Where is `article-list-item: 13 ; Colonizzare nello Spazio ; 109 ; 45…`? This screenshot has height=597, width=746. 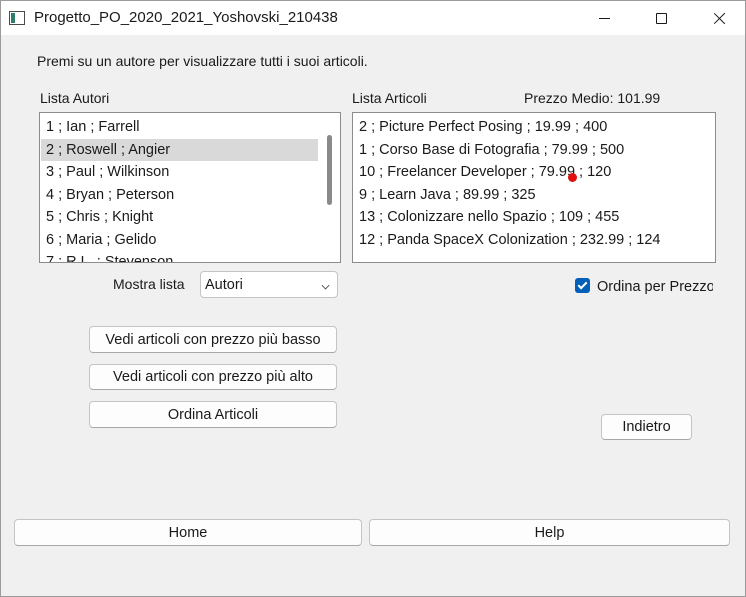 article-list-item: 13 ; Colonizzare nello Spazio ; 109 ; 45… is located at coordinates (534, 217).